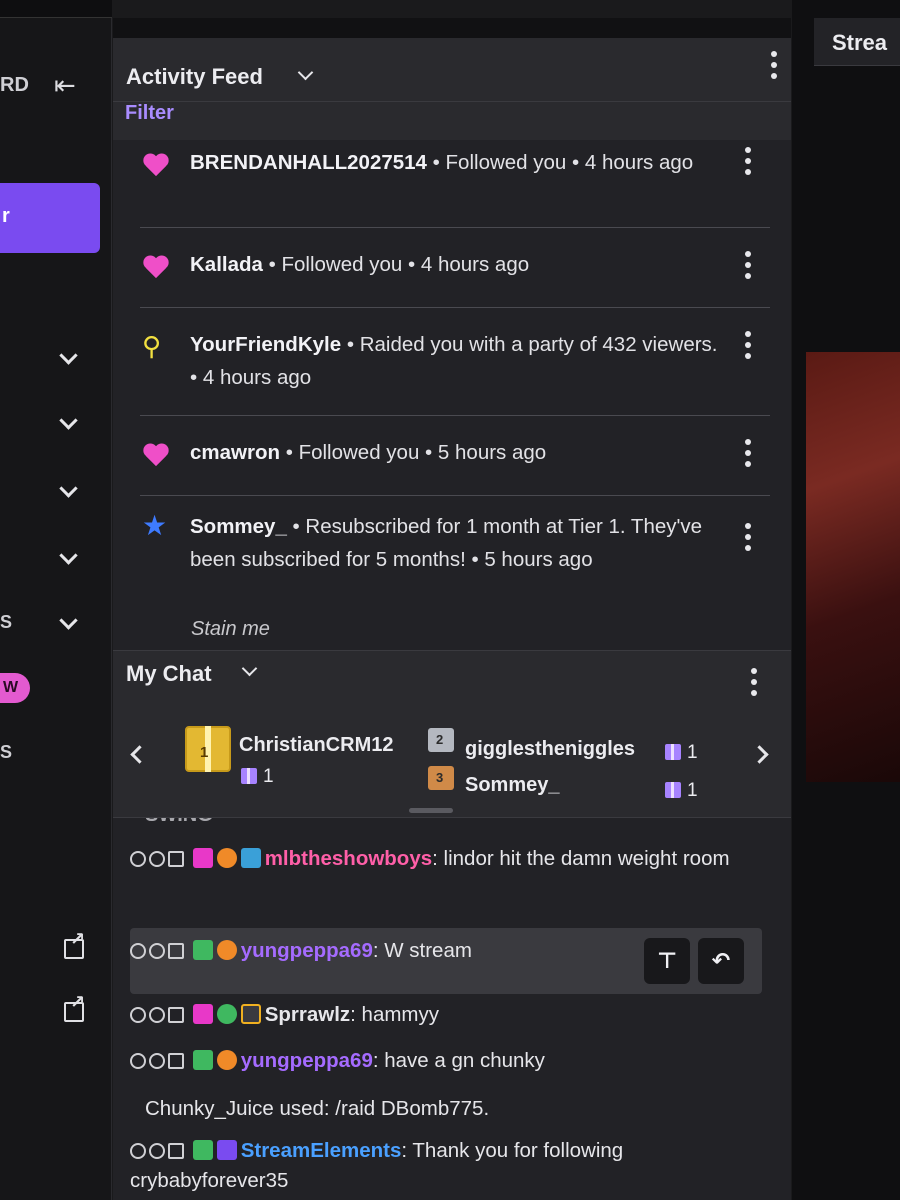 This screenshot has width=900, height=1200. Describe the element at coordinates (396, 264) in the screenshot. I see `feed-event-text: • Followed you • 4 hours ago` at that location.